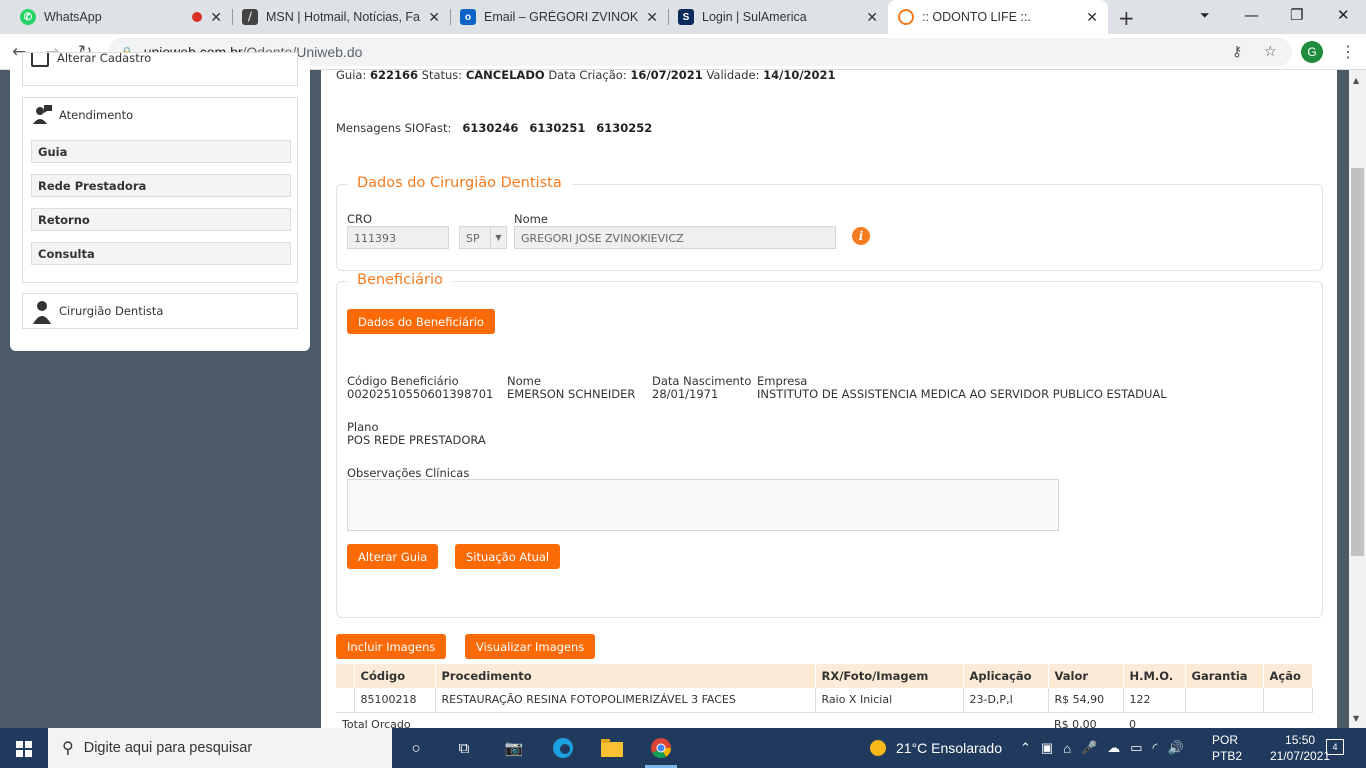 The width and height of the screenshot is (1366, 768). What do you see at coordinates (1300, 748) in the screenshot?
I see `taskbar-clock: 15:50 21/07/2021` at bounding box center [1300, 748].